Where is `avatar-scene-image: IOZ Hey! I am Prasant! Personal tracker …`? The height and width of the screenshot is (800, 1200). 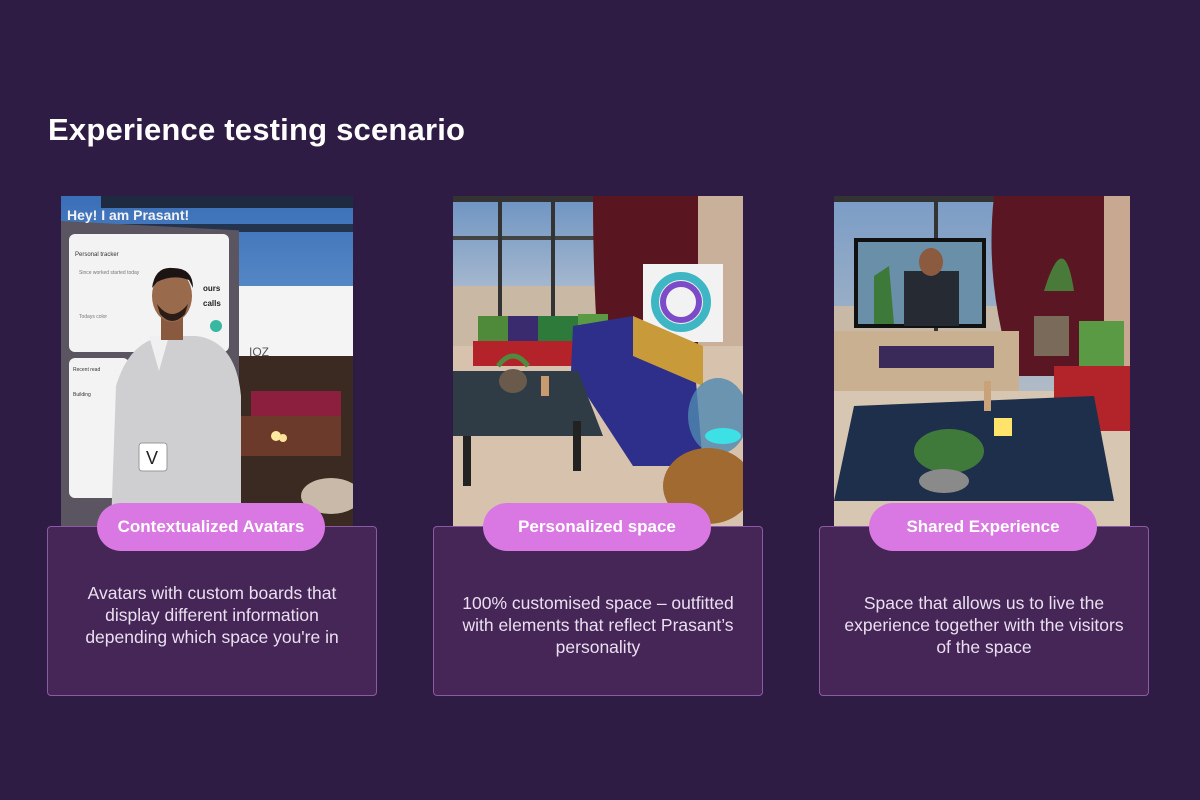 avatar-scene-image: IOZ Hey! I am Prasant! Personal tracker … is located at coordinates (207, 361).